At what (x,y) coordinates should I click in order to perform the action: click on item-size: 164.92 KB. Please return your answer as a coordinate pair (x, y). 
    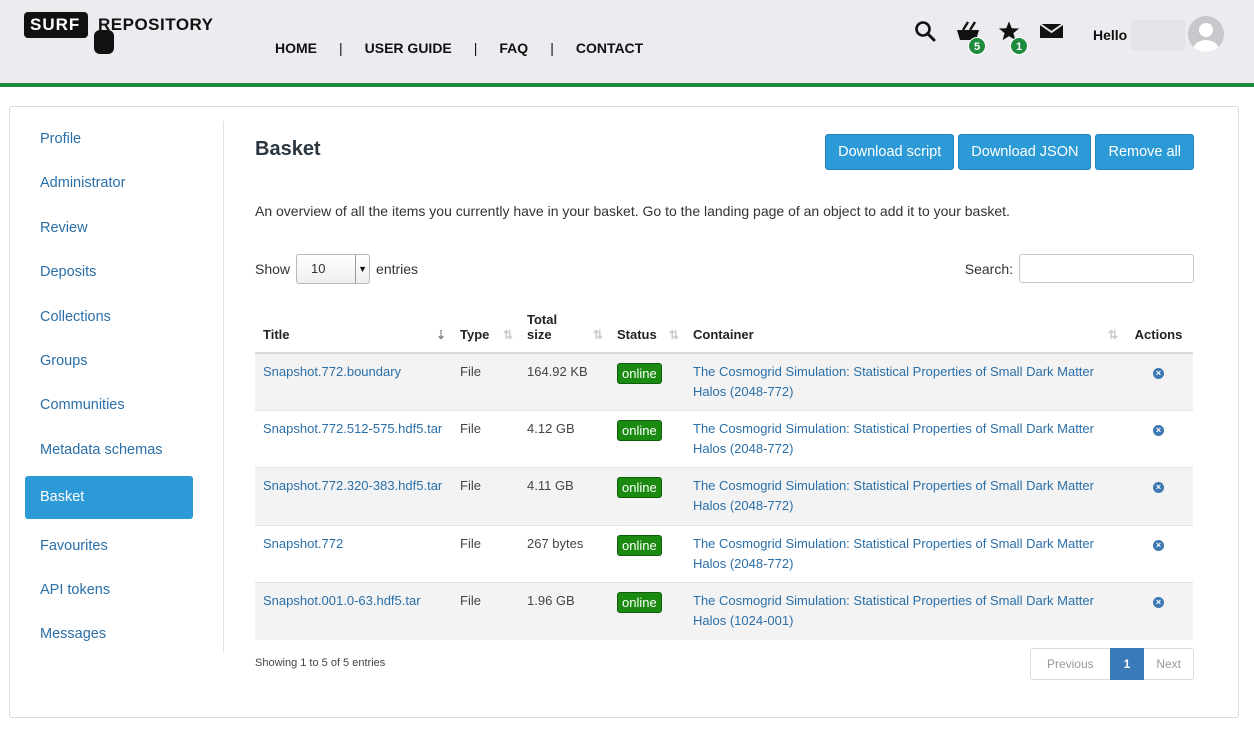
    Looking at the image, I should click on (564, 382).